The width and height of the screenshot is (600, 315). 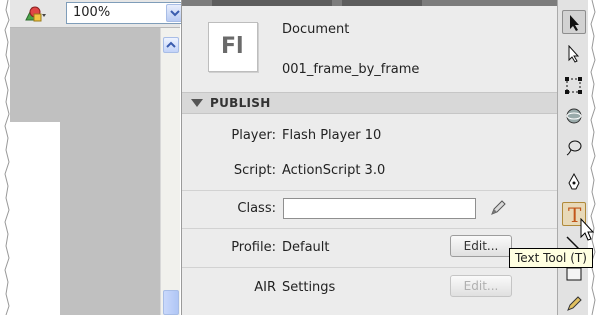 What do you see at coordinates (254, 170) in the screenshot?
I see `script-label: Script:` at bounding box center [254, 170].